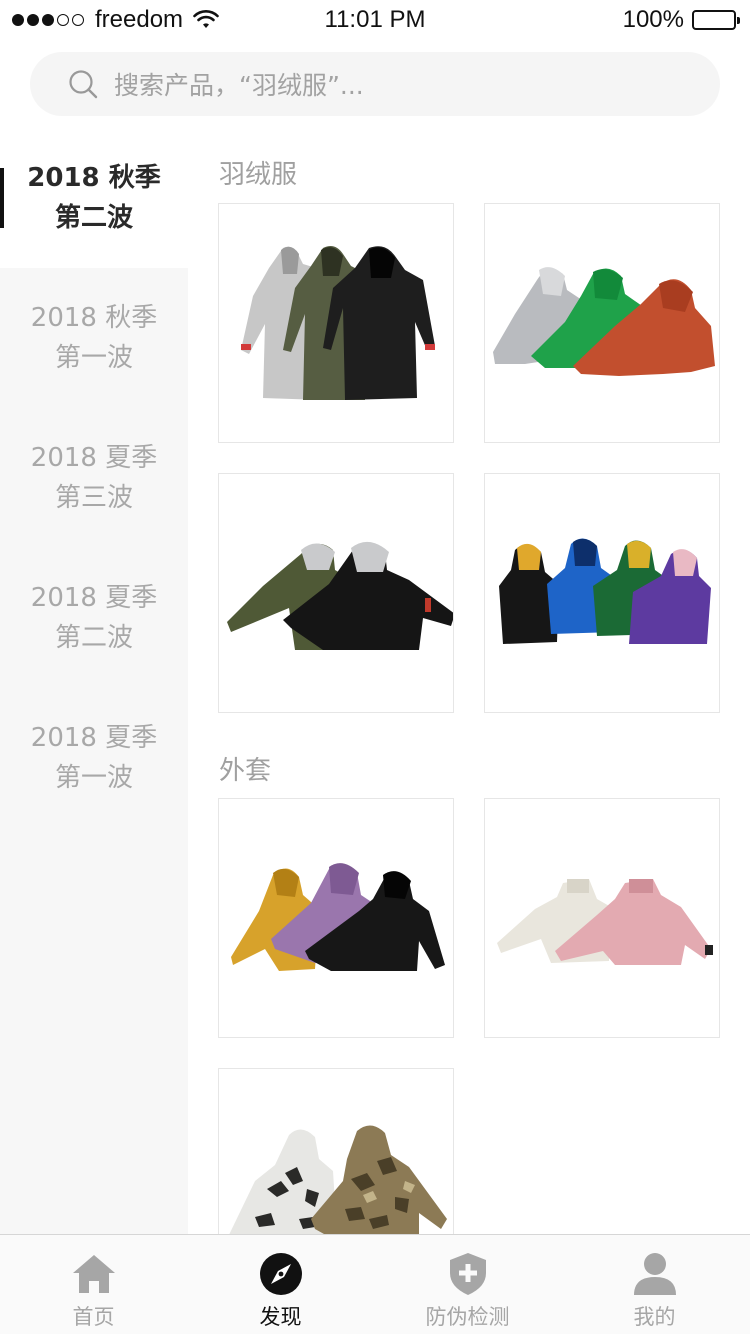 This screenshot has width=750, height=1334. I want to click on shield-plus-icon, so click(468, 1274).